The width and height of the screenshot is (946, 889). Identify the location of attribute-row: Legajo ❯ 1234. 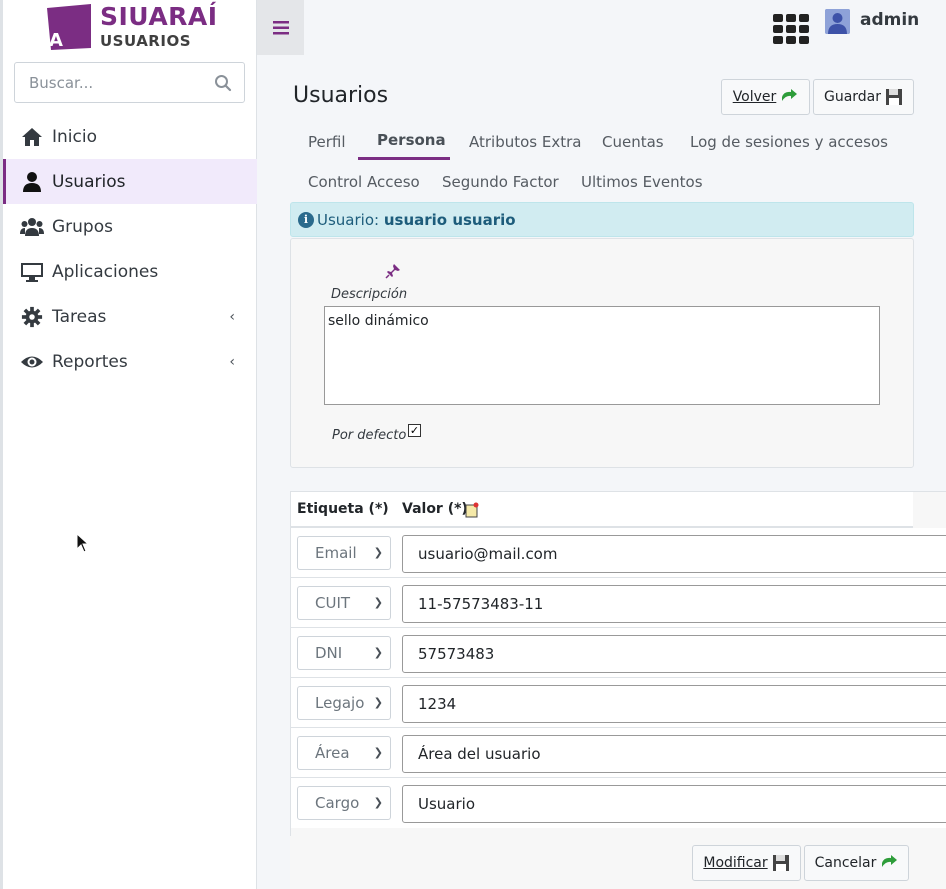
(618, 703).